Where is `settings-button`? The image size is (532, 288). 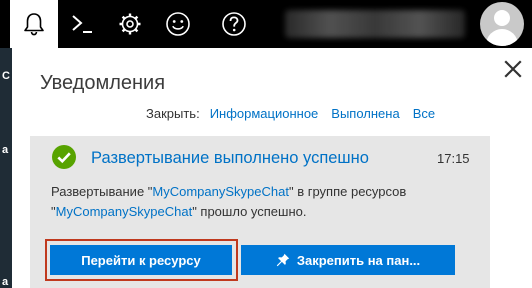 settings-button is located at coordinates (130, 24).